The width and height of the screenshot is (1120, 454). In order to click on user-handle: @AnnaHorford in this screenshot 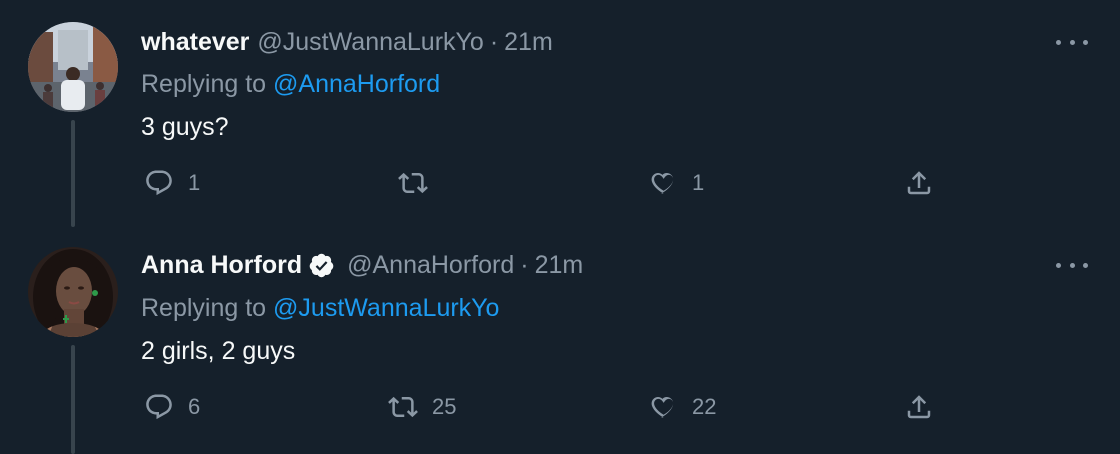, I will do `click(430, 265)`.